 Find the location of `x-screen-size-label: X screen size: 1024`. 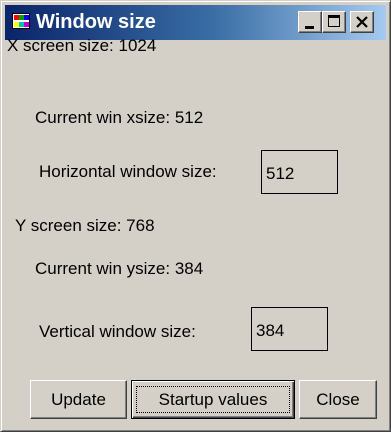

x-screen-size-label: X screen size: 1024 is located at coordinates (82, 45).